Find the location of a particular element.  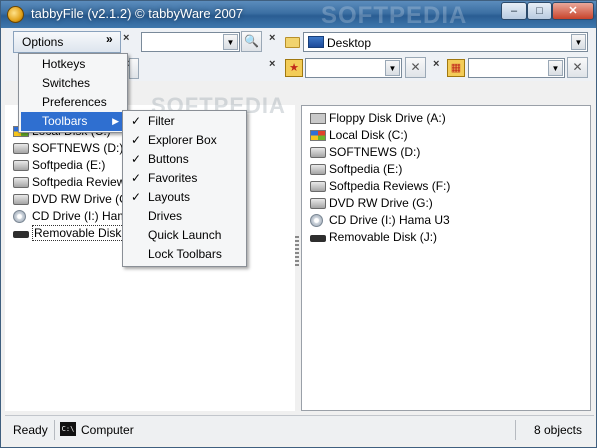

submenu-item-filter: ✓ Filter is located at coordinates (184, 121).